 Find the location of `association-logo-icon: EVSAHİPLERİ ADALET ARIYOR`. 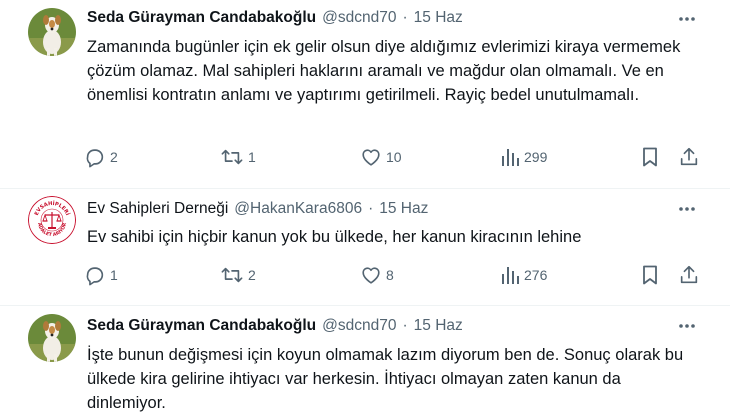

association-logo-icon: EVSAHİPLERİ ADALET ARIYOR is located at coordinates (52, 220).